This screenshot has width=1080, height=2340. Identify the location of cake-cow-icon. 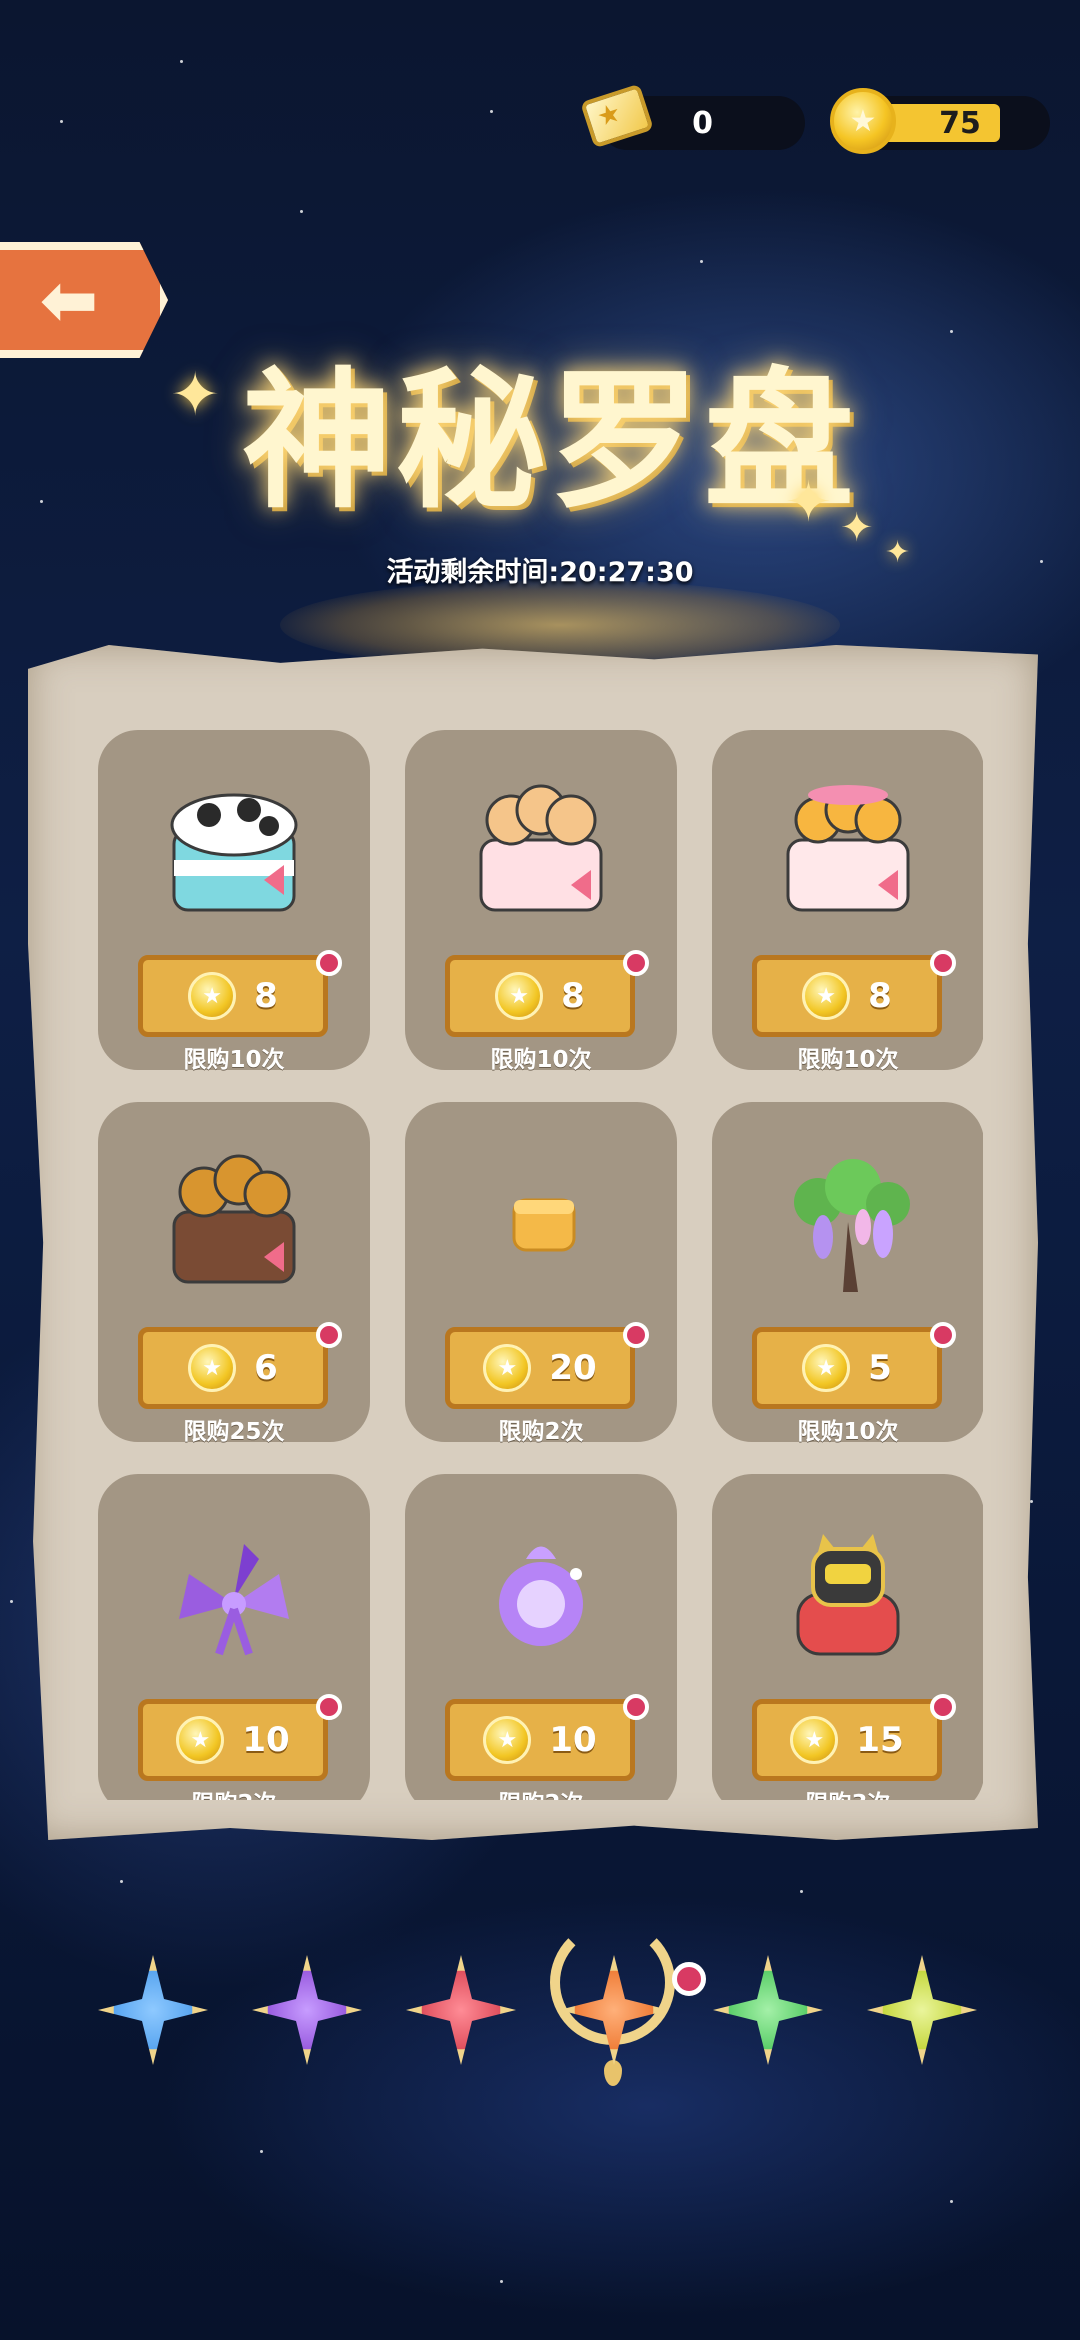
(234, 845).